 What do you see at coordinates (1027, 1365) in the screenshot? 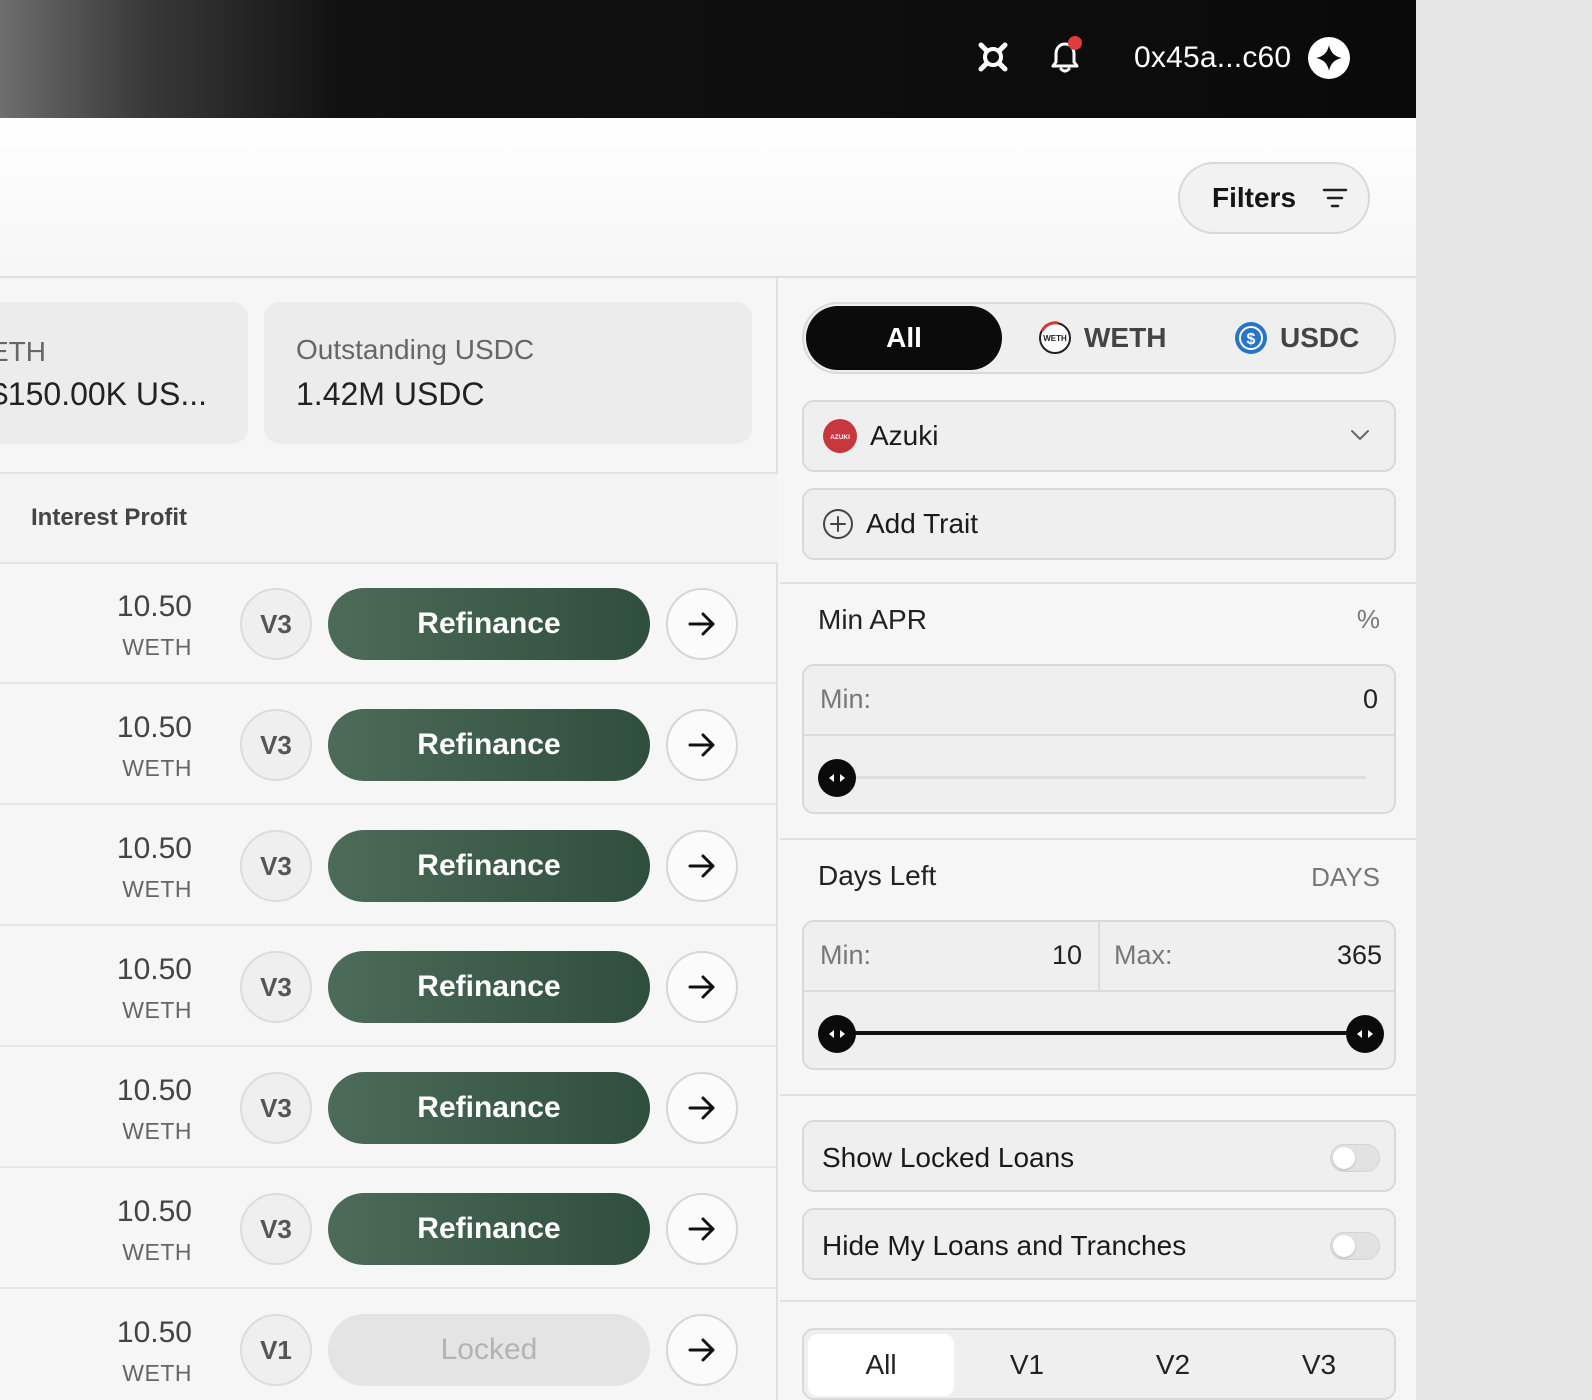
I see `version-tab-v1: V1` at bounding box center [1027, 1365].